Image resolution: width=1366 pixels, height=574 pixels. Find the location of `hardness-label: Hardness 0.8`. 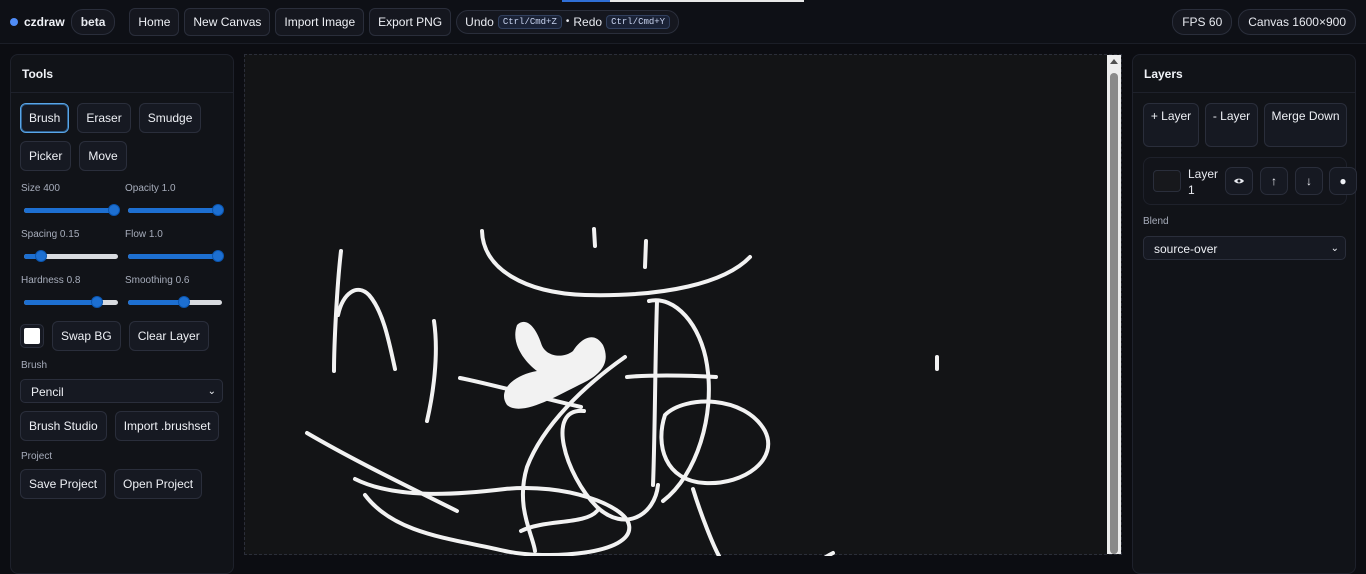

hardness-label: Hardness 0.8 is located at coordinates (51, 280).